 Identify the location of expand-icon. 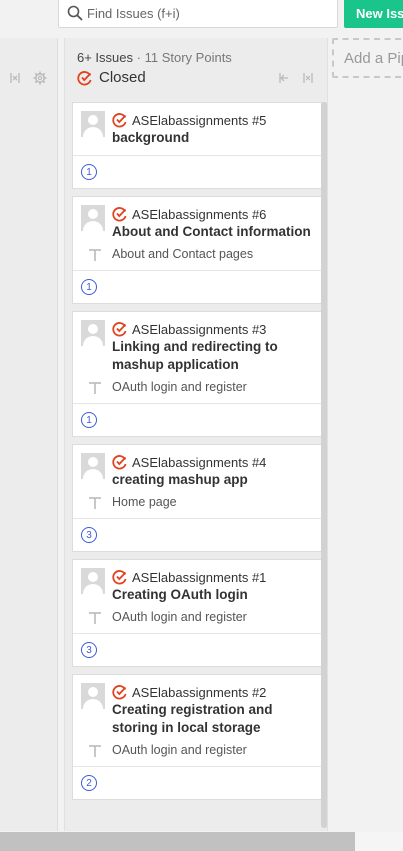
(284, 78).